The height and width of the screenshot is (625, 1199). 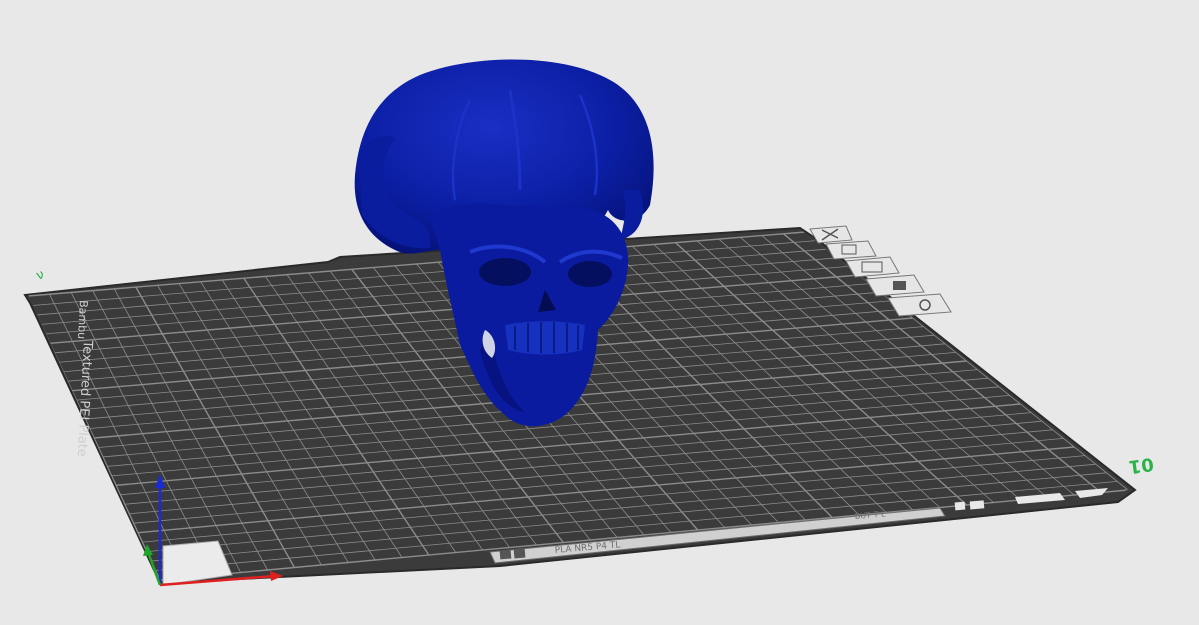 I want to click on layout-icon, so click(x=872, y=267).